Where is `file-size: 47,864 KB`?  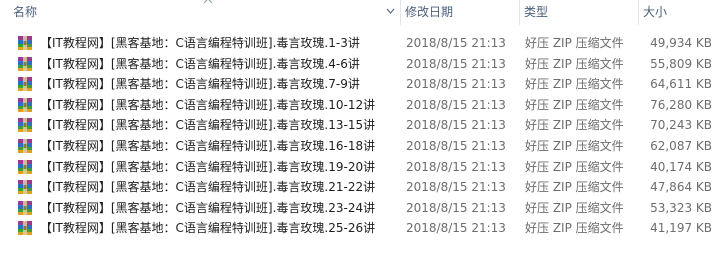
file-size: 47,864 KB is located at coordinates (681, 187).